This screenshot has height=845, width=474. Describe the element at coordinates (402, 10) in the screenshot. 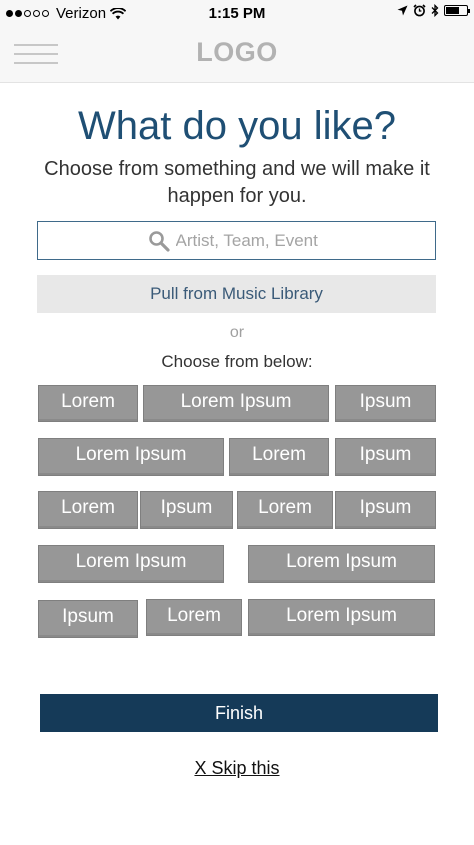

I see `location-arrow-icon` at that location.